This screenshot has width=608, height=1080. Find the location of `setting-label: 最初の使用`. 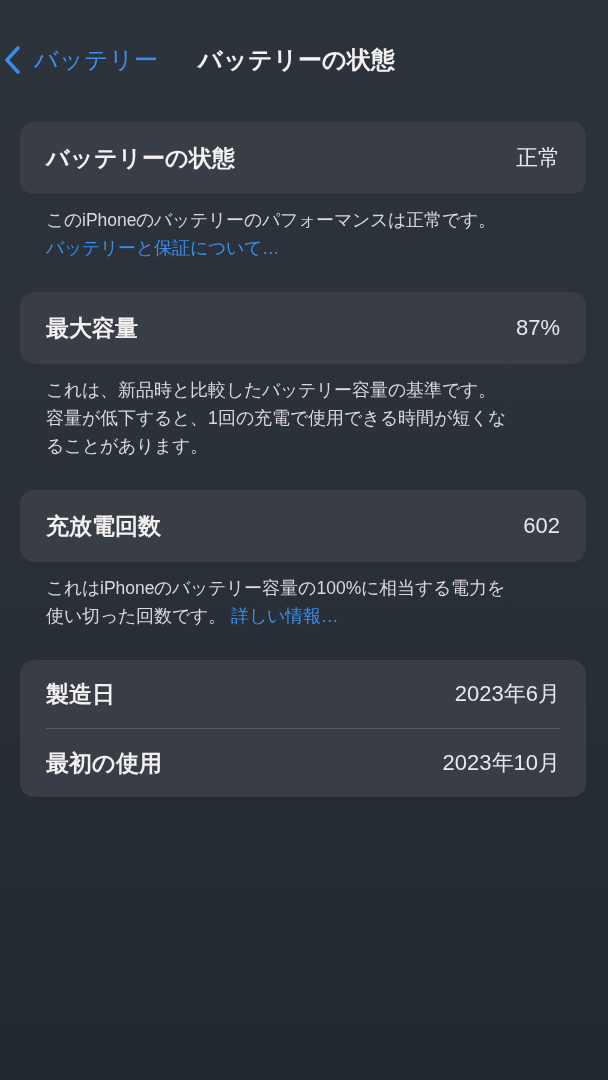

setting-label: 最初の使用 is located at coordinates (104, 763).